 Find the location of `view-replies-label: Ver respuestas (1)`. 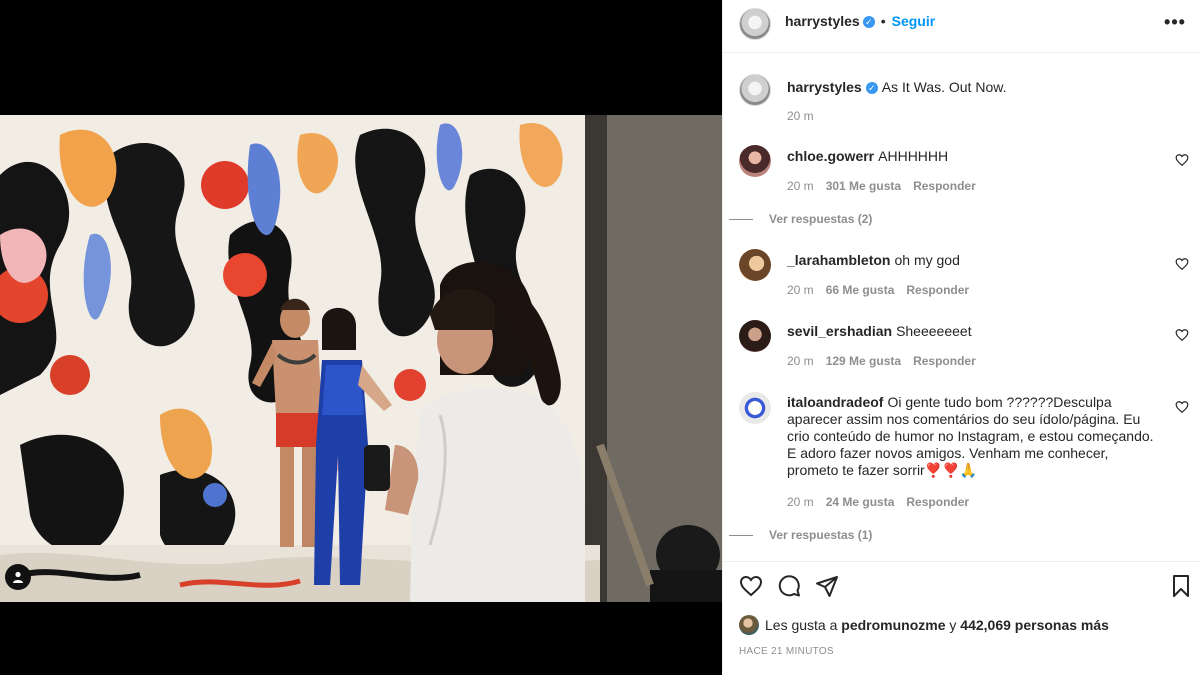

view-replies-label: Ver respuestas (1) is located at coordinates (821, 535).